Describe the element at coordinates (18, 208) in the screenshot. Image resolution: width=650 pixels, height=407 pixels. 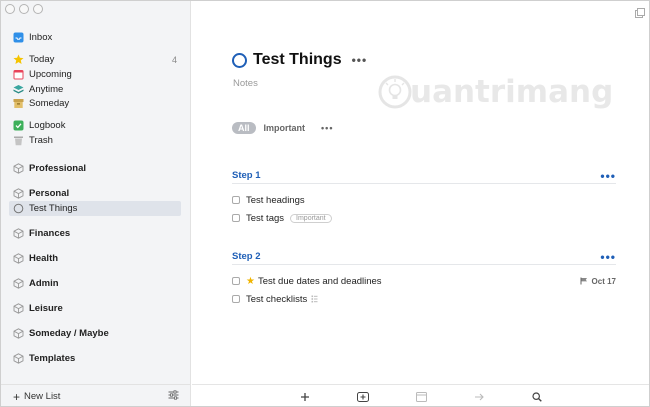
I see `project-circle-icon` at that location.